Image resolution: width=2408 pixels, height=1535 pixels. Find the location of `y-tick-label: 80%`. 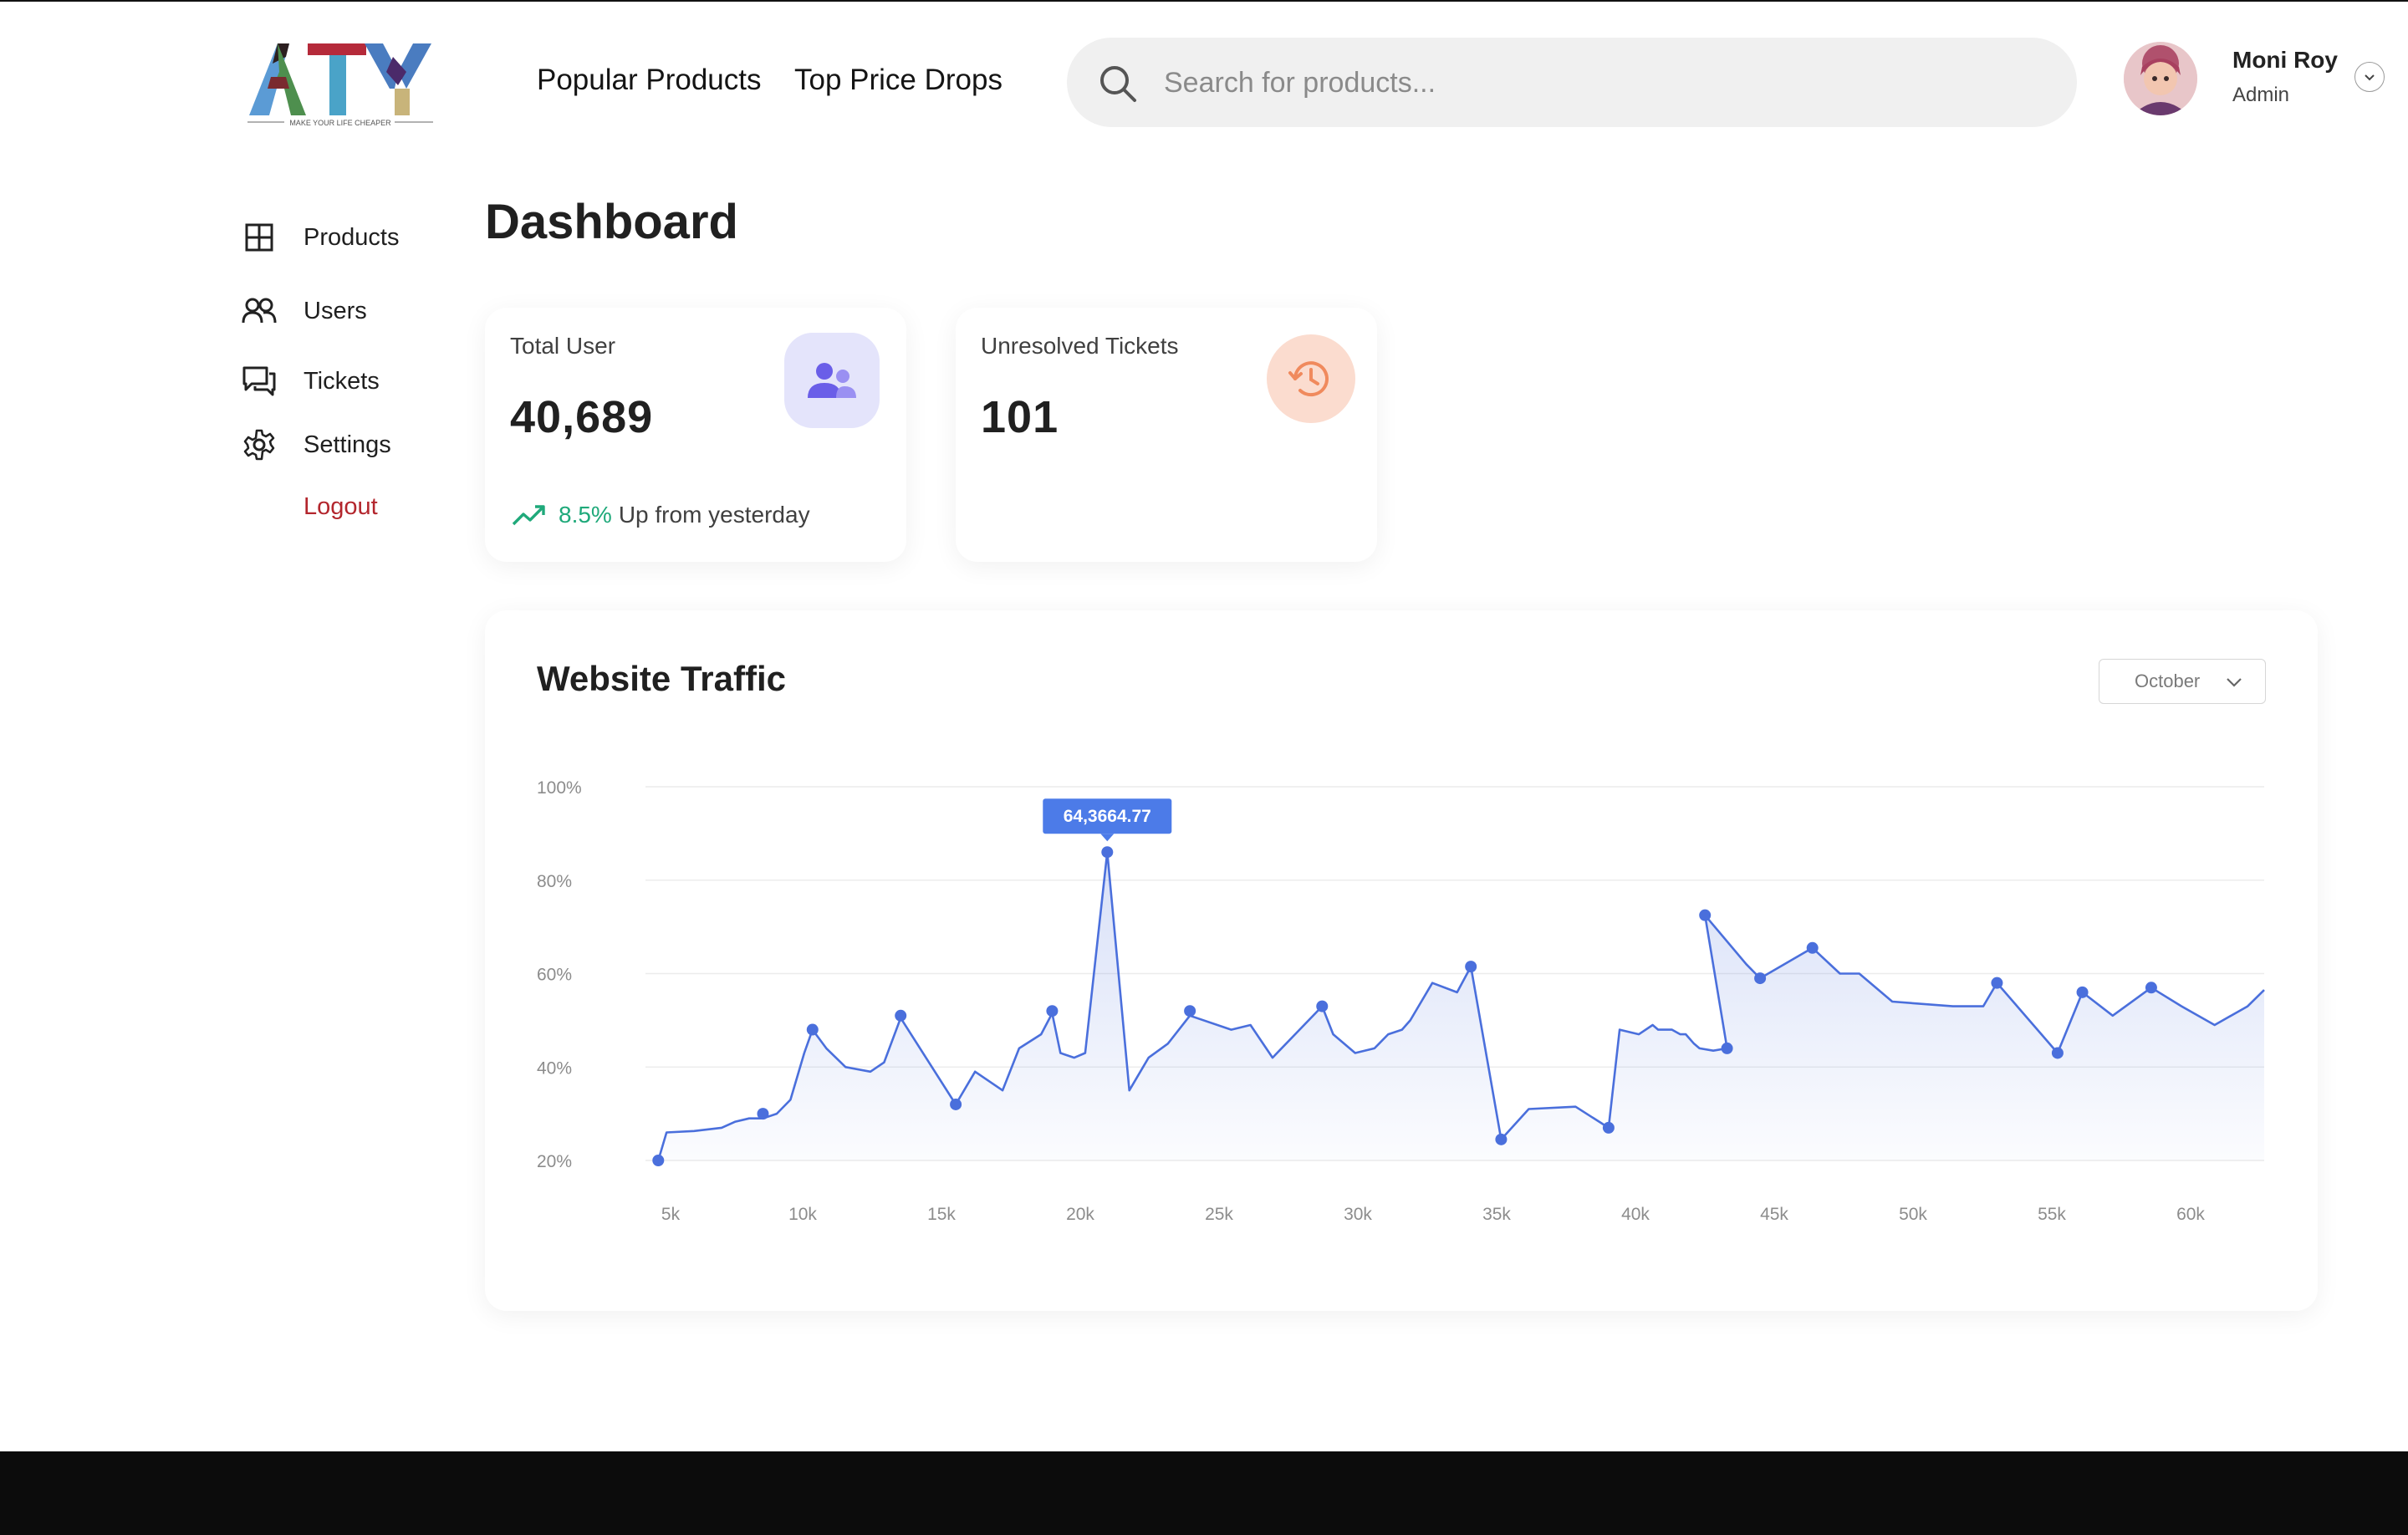

y-tick-label: 80% is located at coordinates (555, 881).